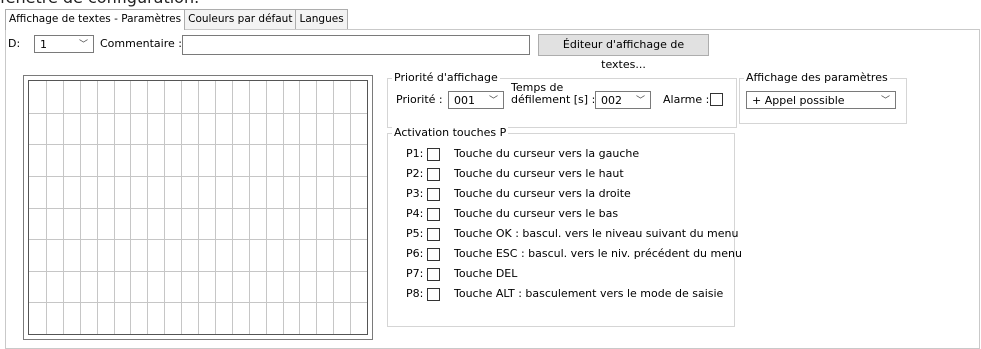 Image resolution: width=981 pixels, height=349 pixels. I want to click on p-key-label: Touche du curseur vers la gauche, so click(547, 153).